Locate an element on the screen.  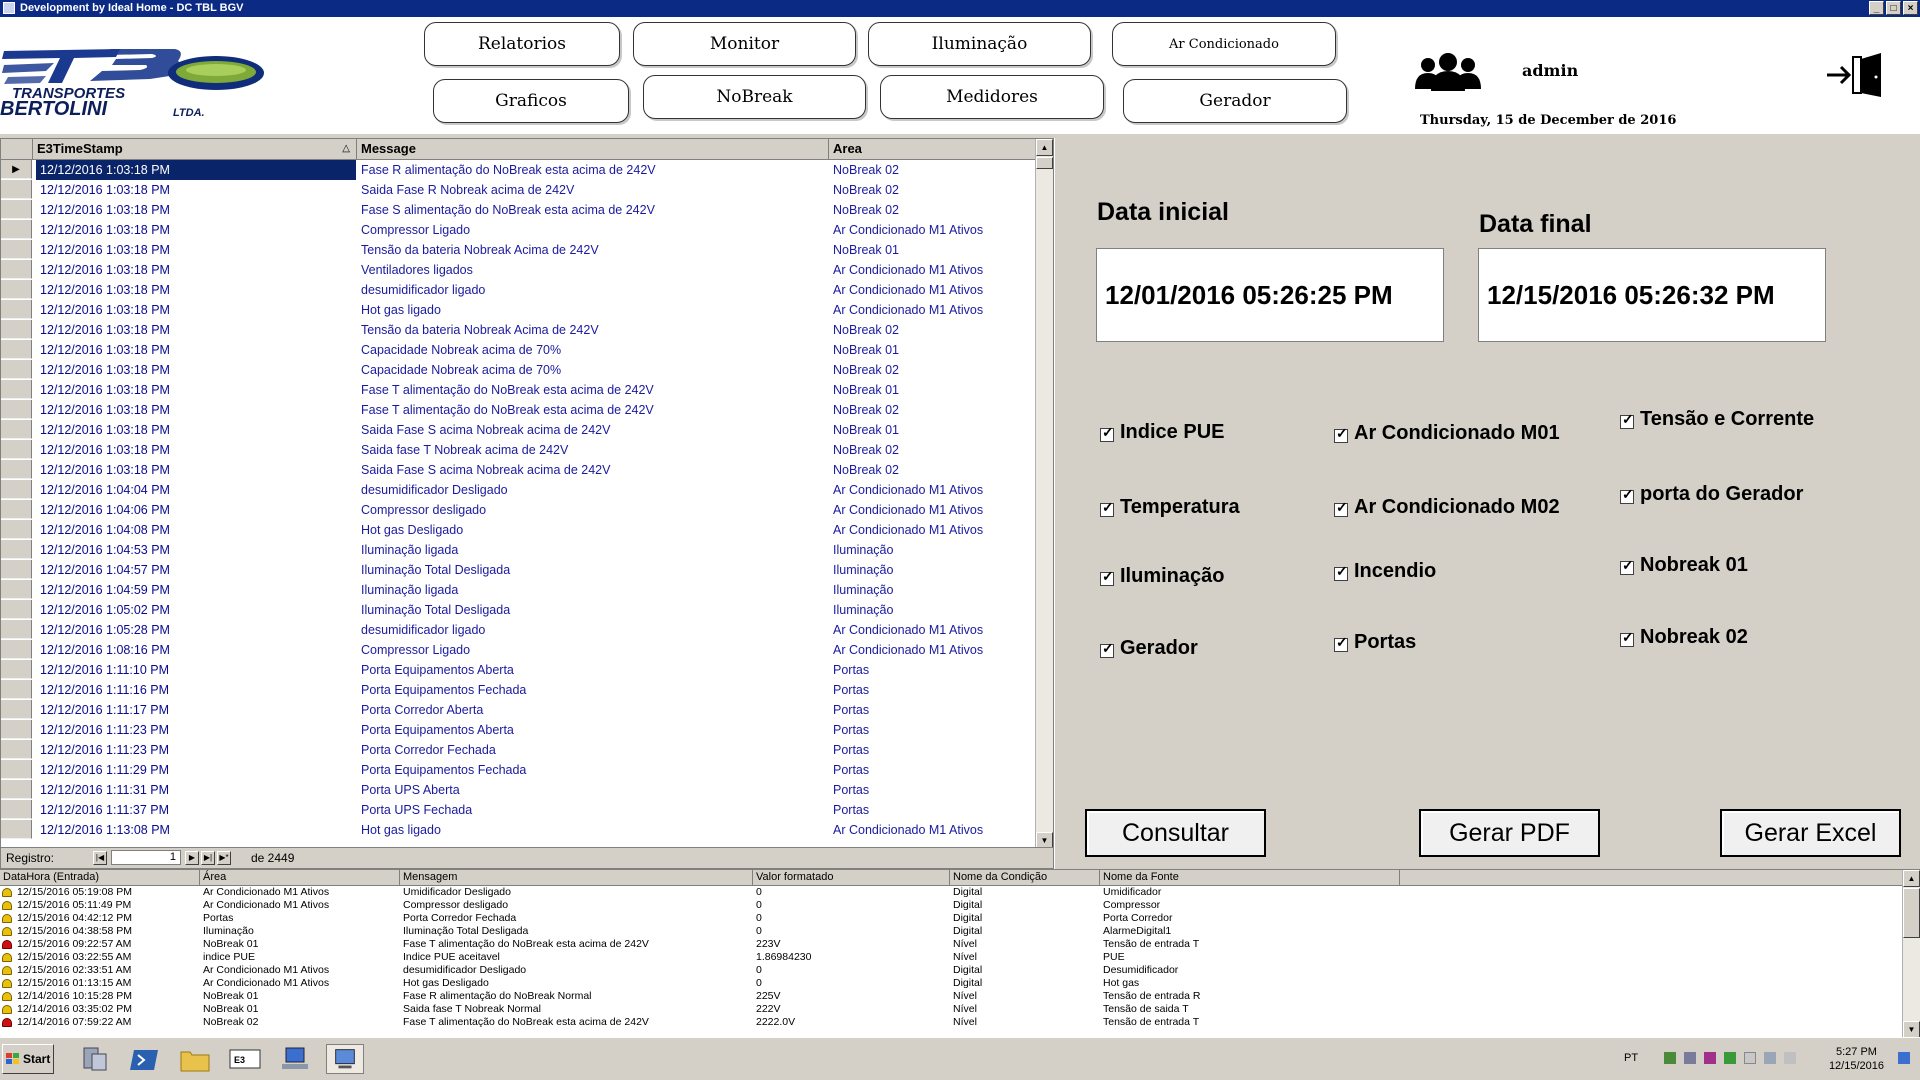
close-button: × is located at coordinates (1910, 8).